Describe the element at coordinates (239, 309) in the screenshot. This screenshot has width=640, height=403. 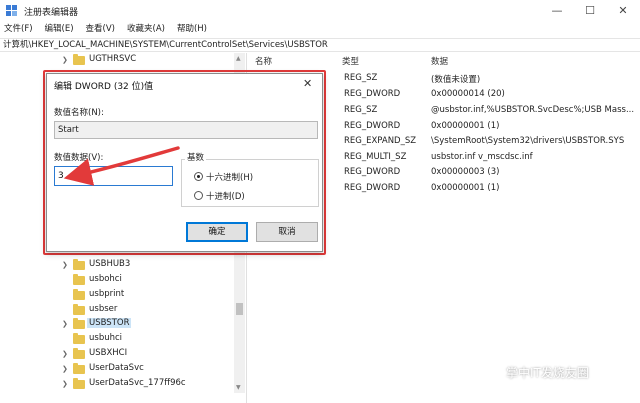
I see `scrollbar-thumb` at that location.